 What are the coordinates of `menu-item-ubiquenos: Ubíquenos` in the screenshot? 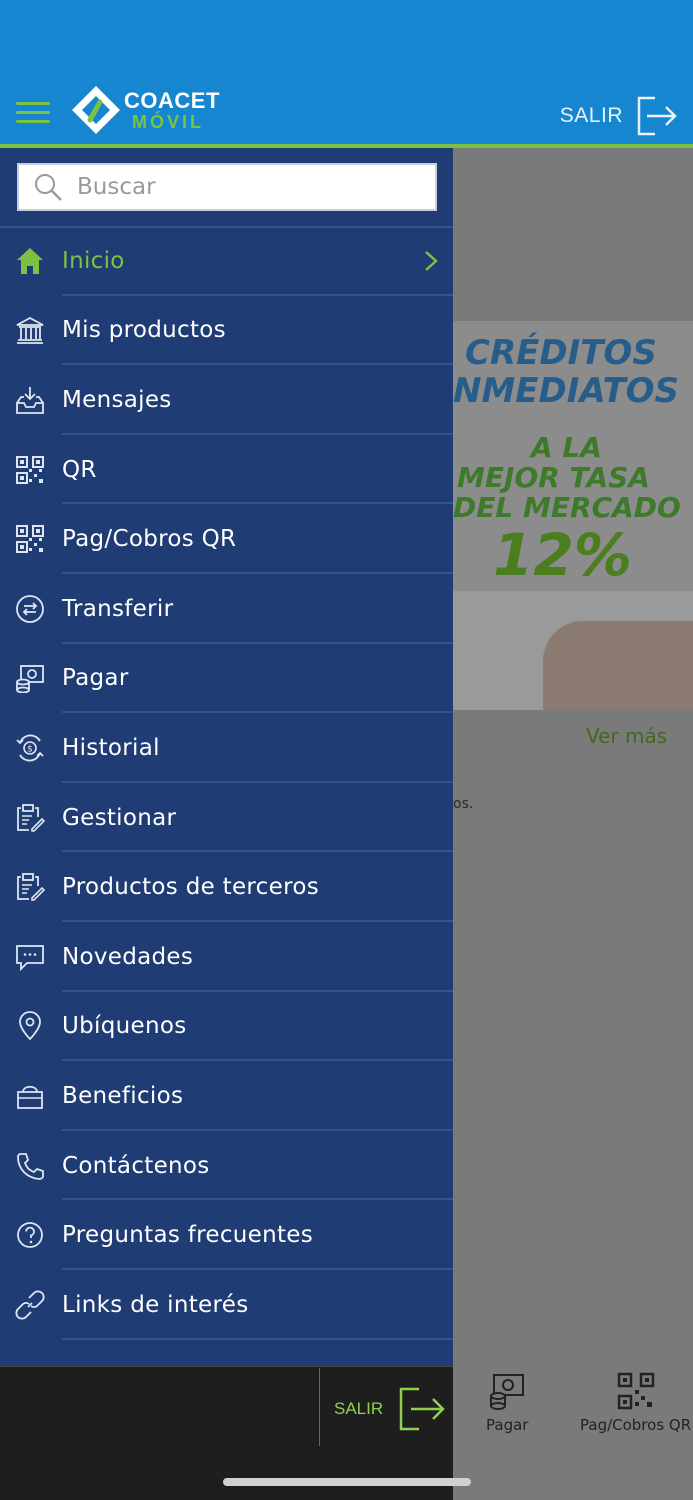 It's located at (226, 1027).